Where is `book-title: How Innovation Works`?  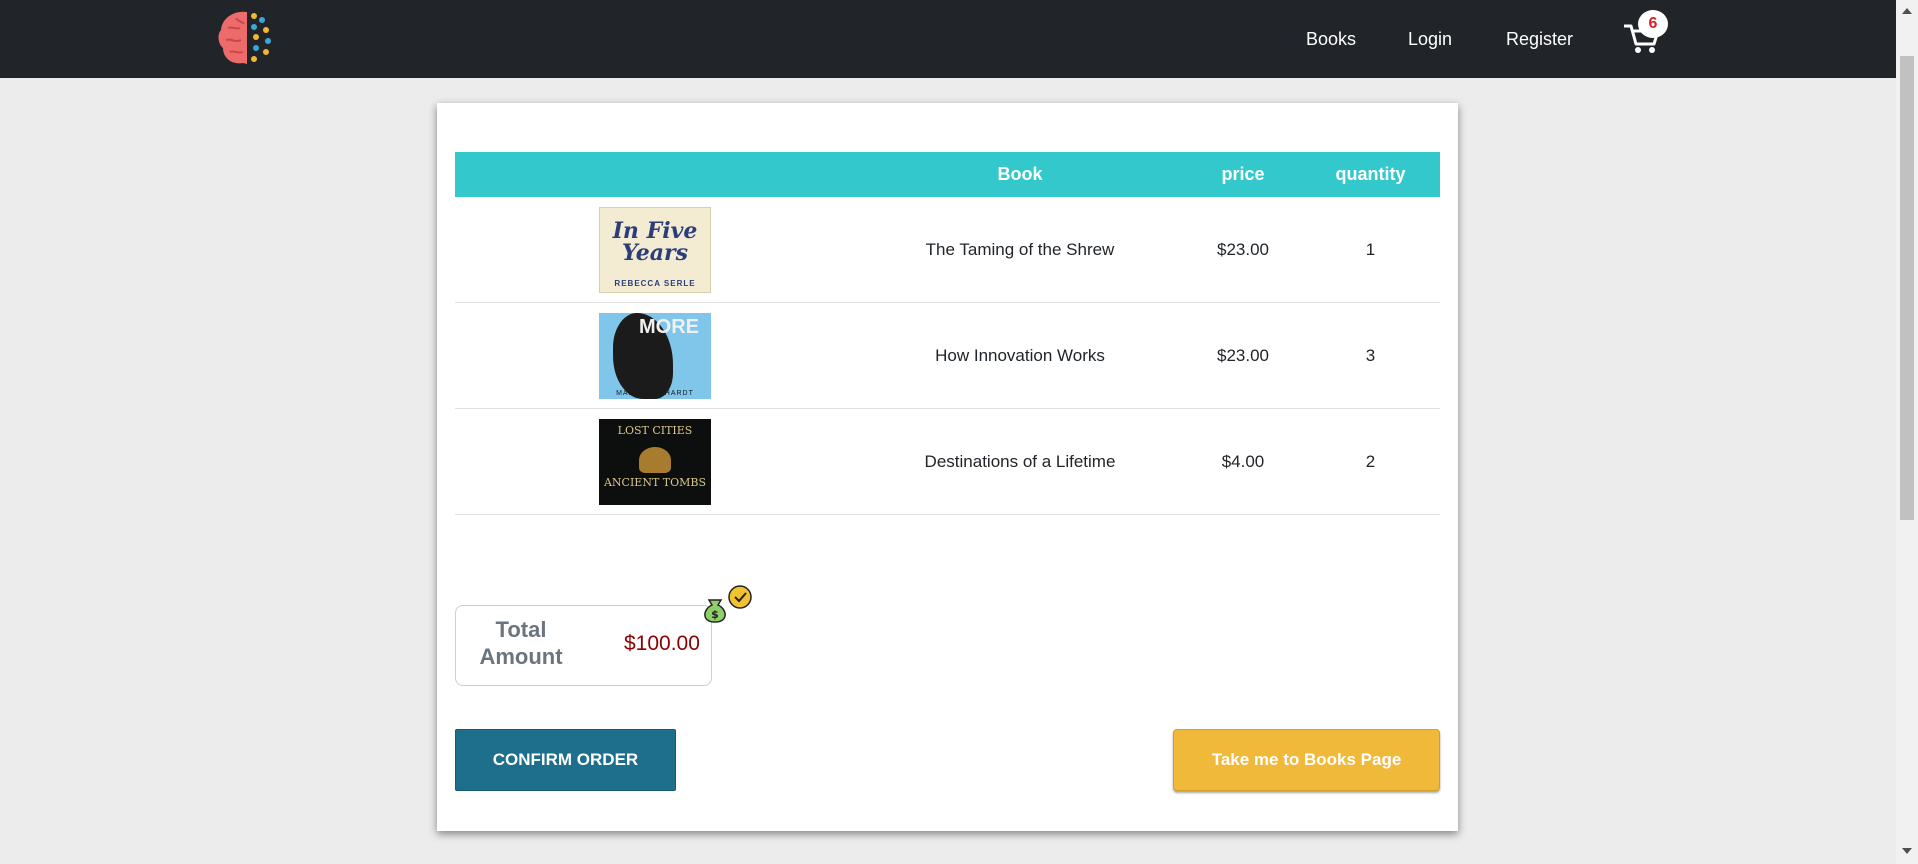 book-title: How Innovation Works is located at coordinates (1020, 355).